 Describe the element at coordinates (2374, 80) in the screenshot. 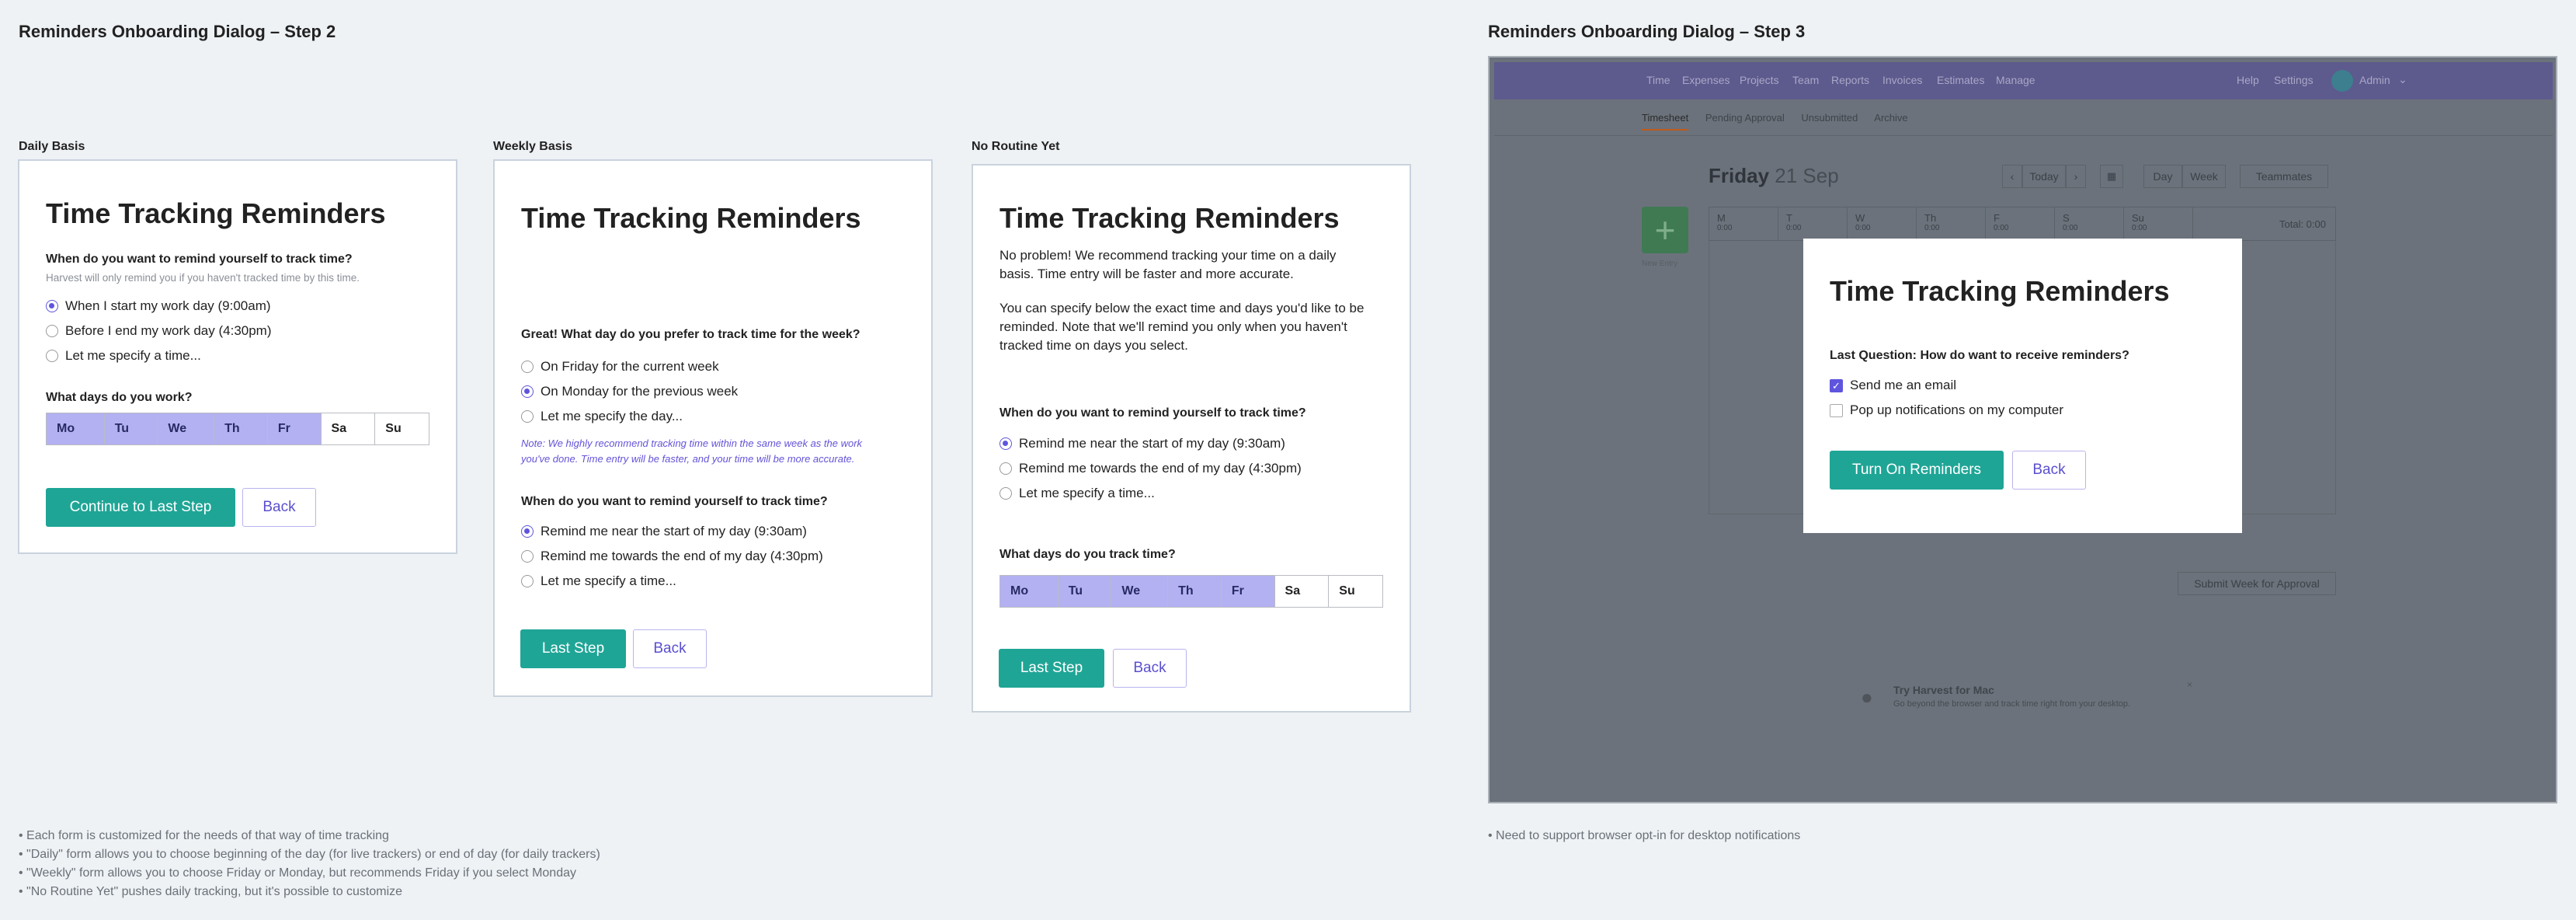

I see `nav-user-menu: Admin` at that location.